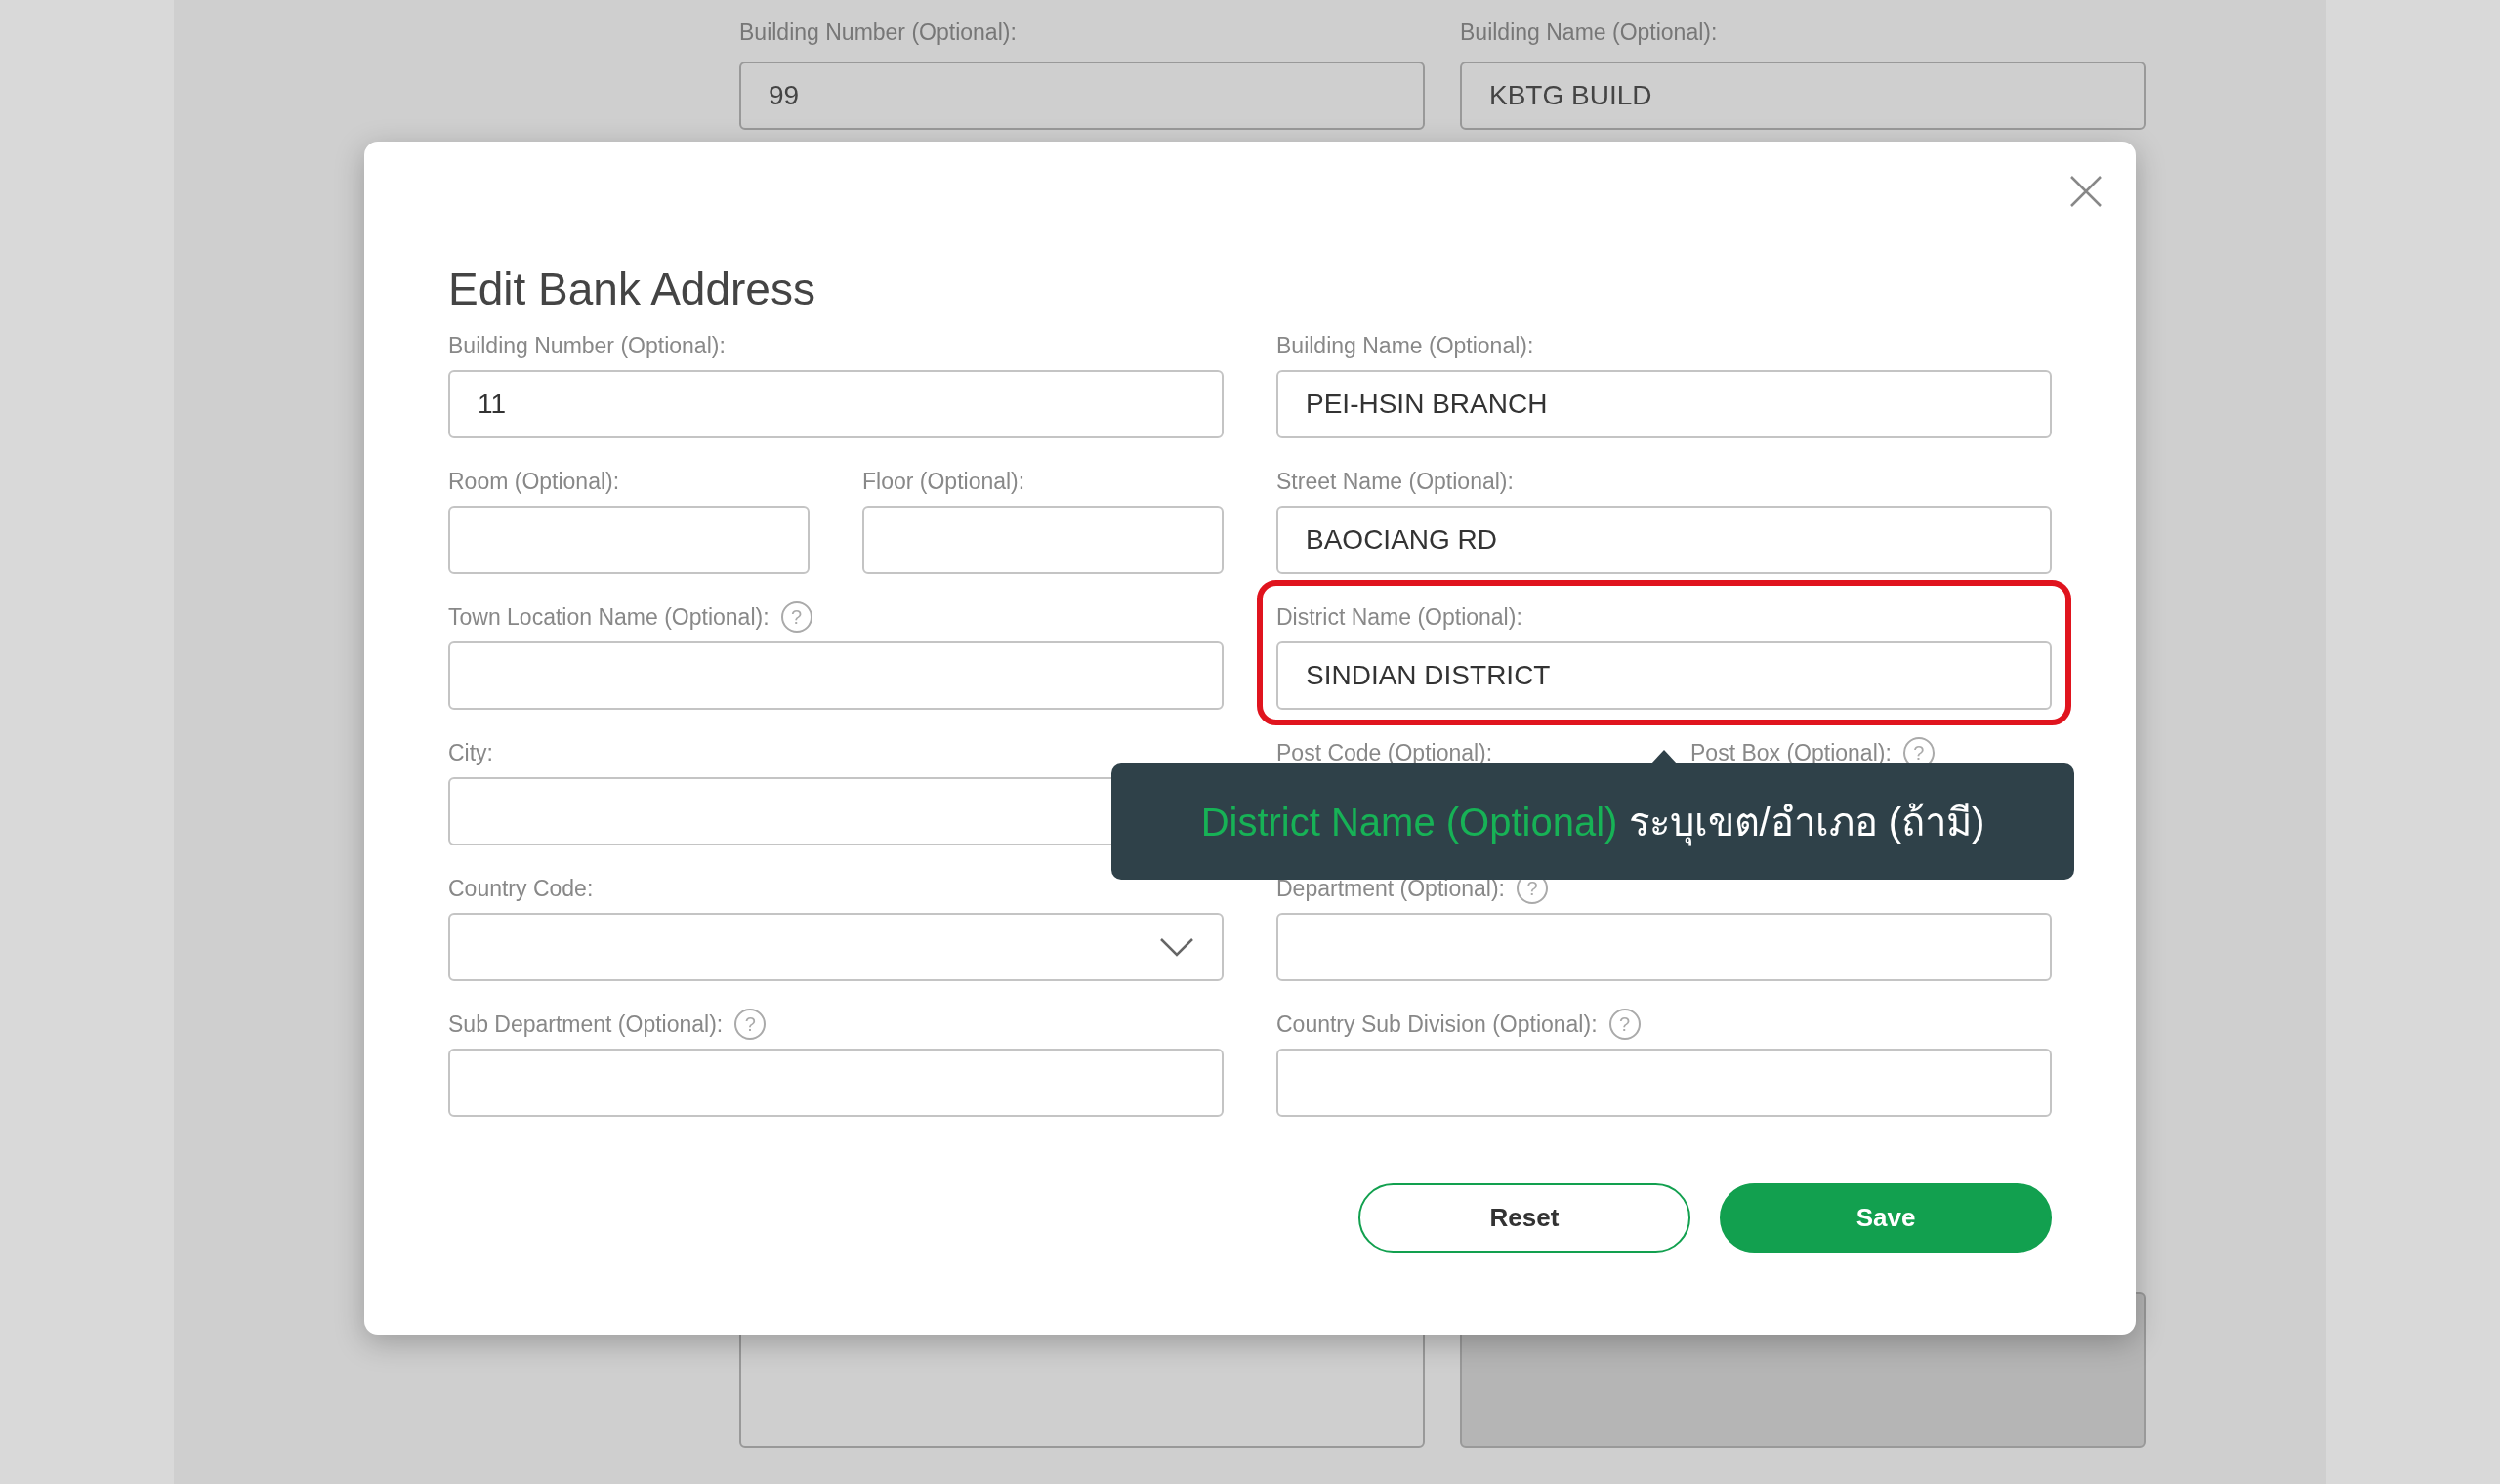 This screenshot has height=1484, width=2500. What do you see at coordinates (1384, 753) in the screenshot?
I see `field-label: Post Code (Optional):` at bounding box center [1384, 753].